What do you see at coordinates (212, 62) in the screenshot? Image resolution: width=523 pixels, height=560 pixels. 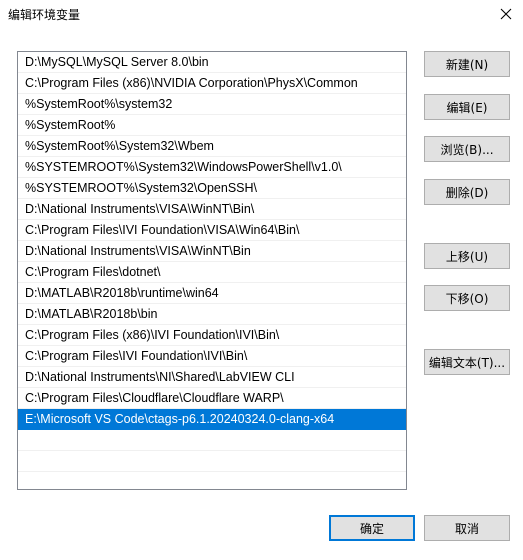 I see `path-list-item: D:\MySQL\MySQL Server 8.0\bin` at bounding box center [212, 62].